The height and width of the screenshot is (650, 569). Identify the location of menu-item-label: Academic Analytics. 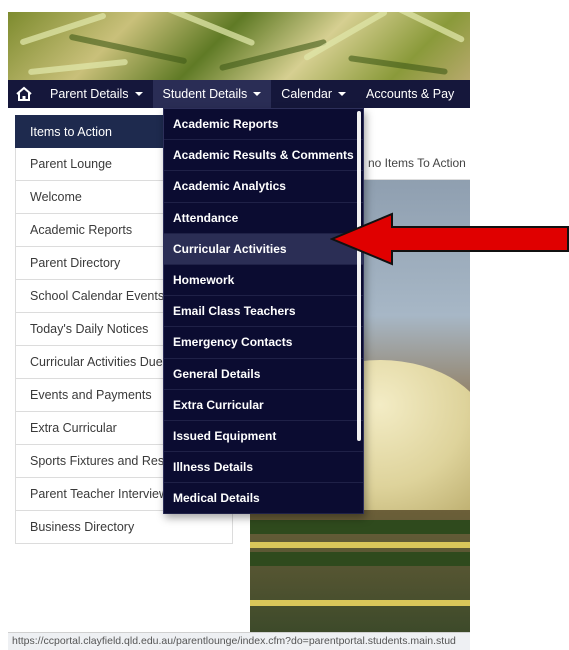
(229, 186).